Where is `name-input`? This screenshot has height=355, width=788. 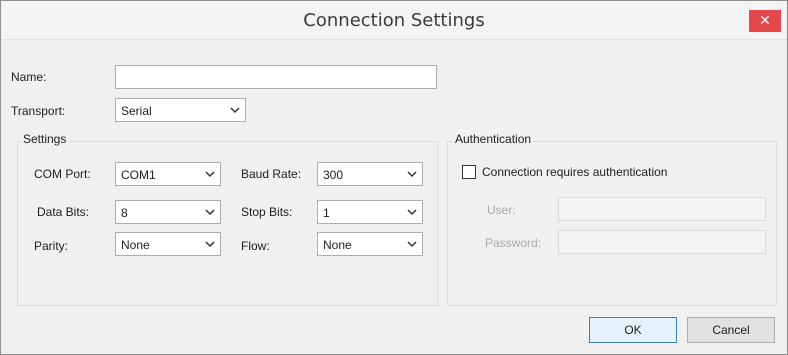
name-input is located at coordinates (276, 77).